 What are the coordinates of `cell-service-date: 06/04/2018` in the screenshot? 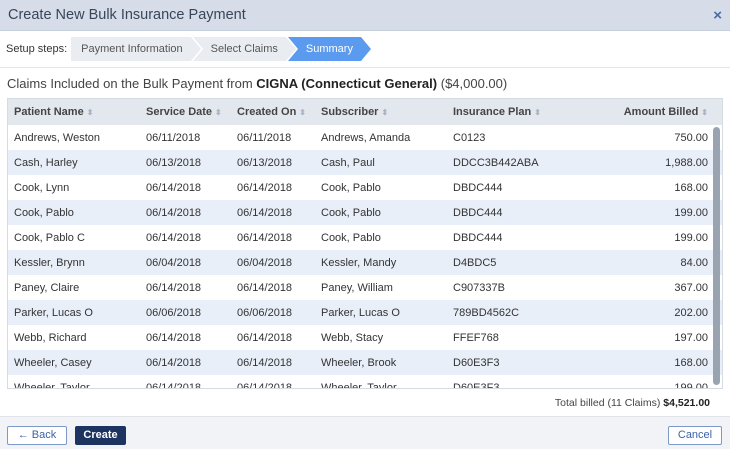 It's located at (174, 263).